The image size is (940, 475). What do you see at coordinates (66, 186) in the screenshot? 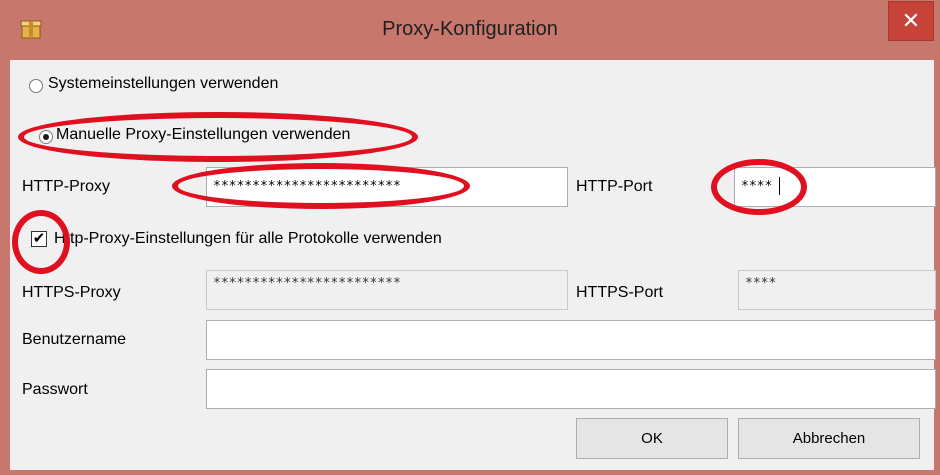
I see `http-proxy-label: HTTP-Proxy` at bounding box center [66, 186].